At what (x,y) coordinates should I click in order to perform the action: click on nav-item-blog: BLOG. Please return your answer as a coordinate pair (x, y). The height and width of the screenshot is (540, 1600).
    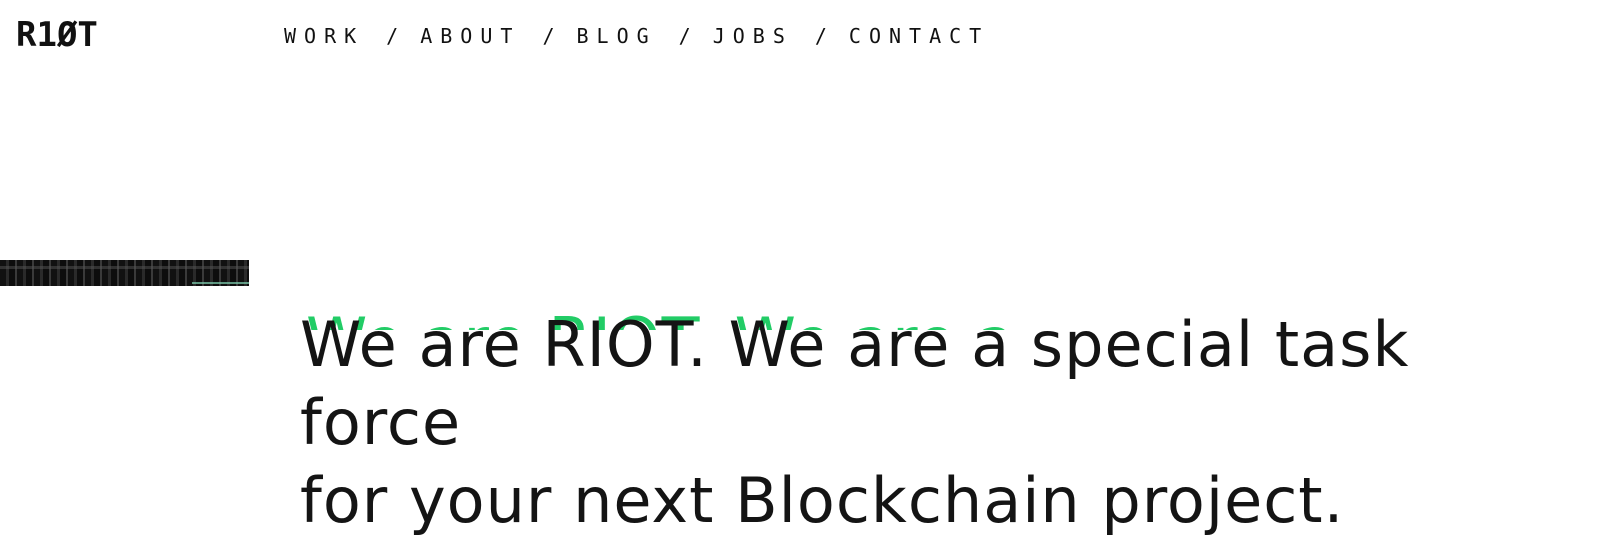
    Looking at the image, I should click on (616, 36).